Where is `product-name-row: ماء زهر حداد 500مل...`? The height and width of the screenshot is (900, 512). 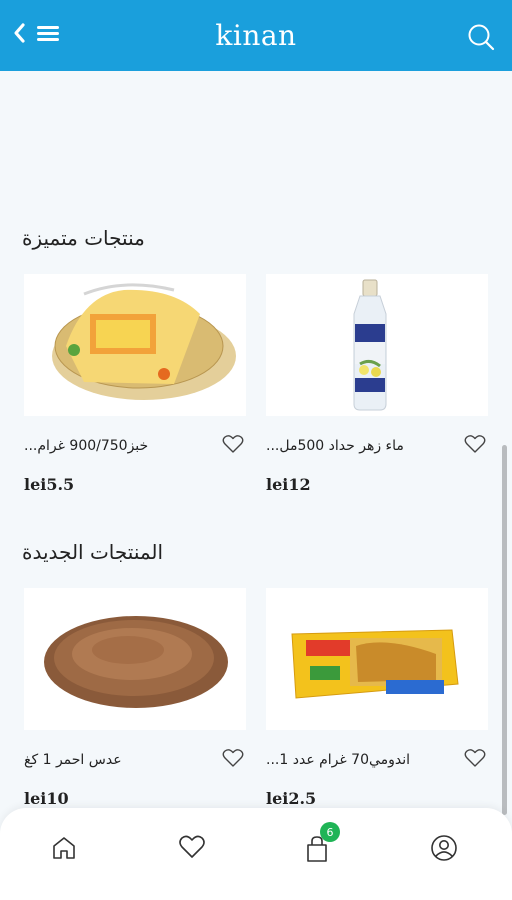
product-name-row: ماء زهر حداد 500مل... is located at coordinates (377, 446).